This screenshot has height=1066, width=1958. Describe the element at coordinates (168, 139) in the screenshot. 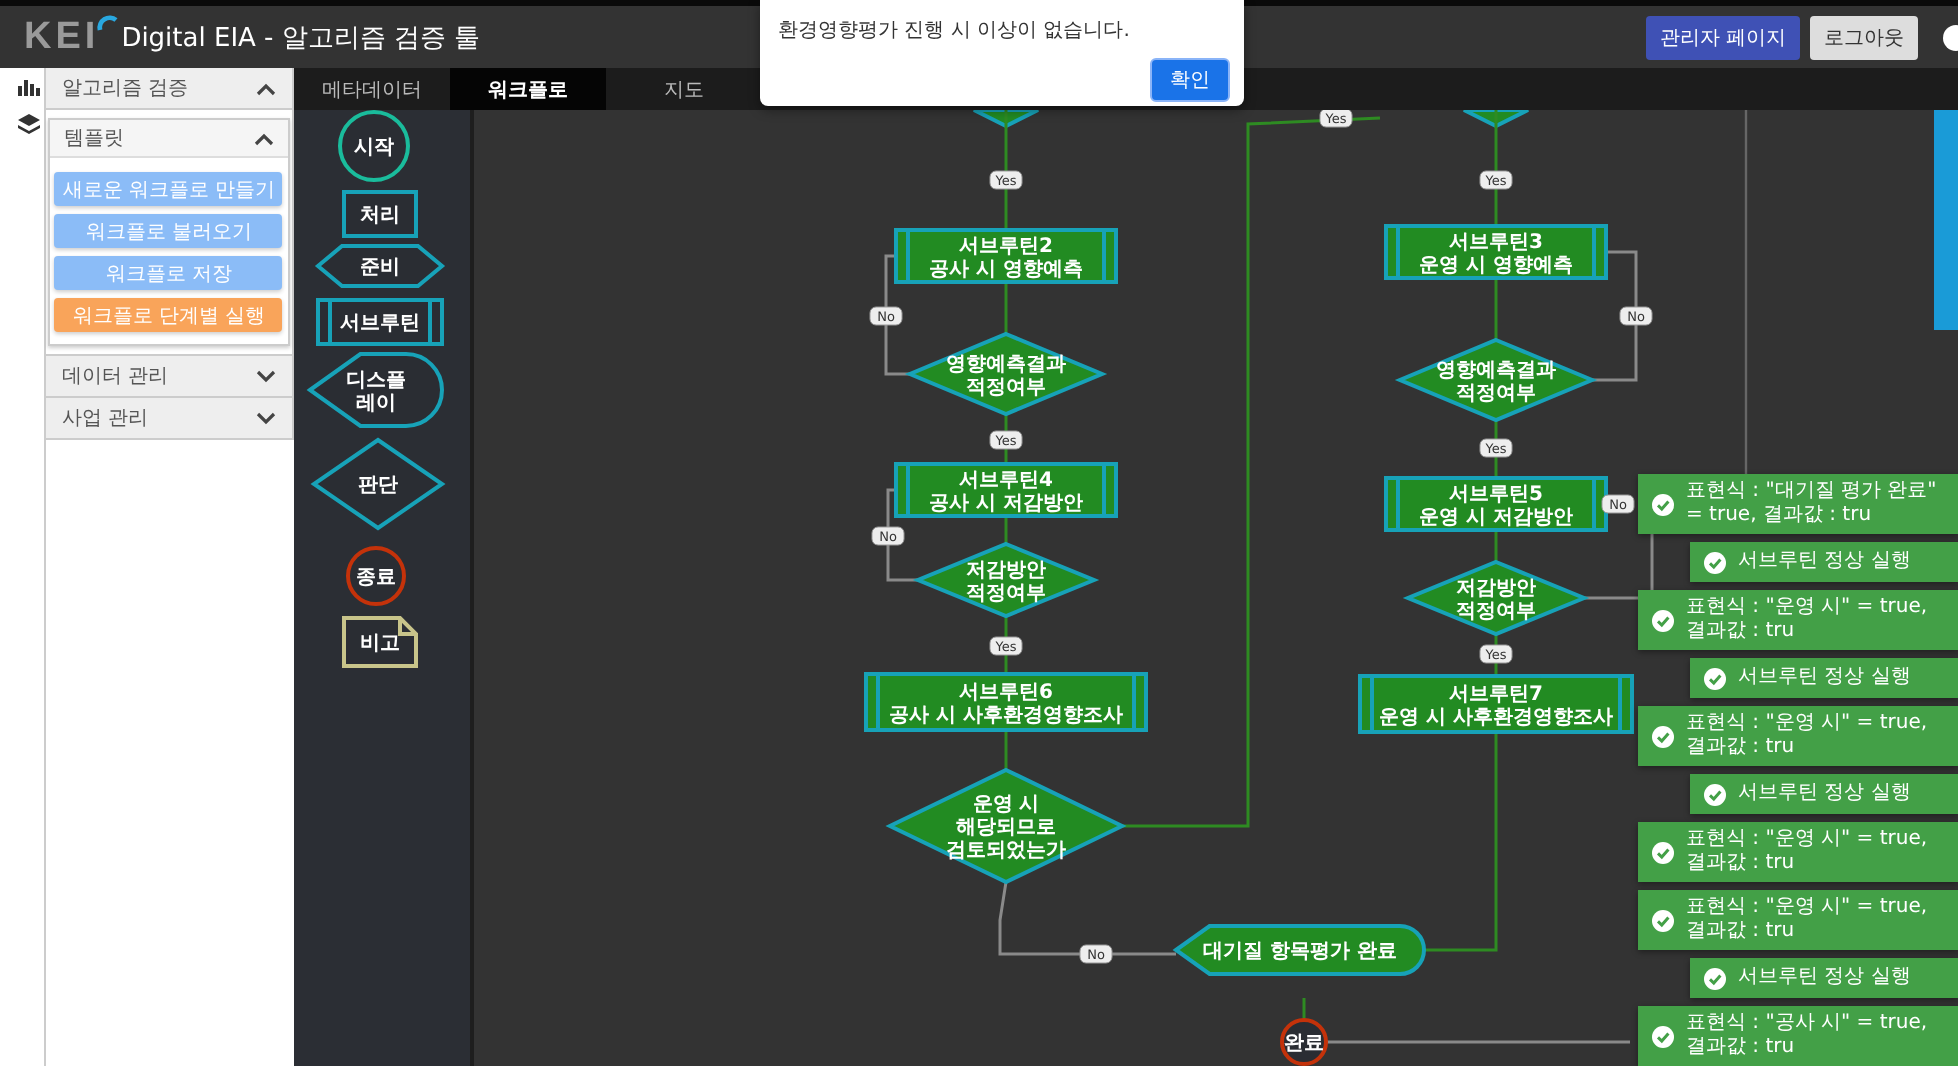

I see `panel-header: 템플릿` at that location.